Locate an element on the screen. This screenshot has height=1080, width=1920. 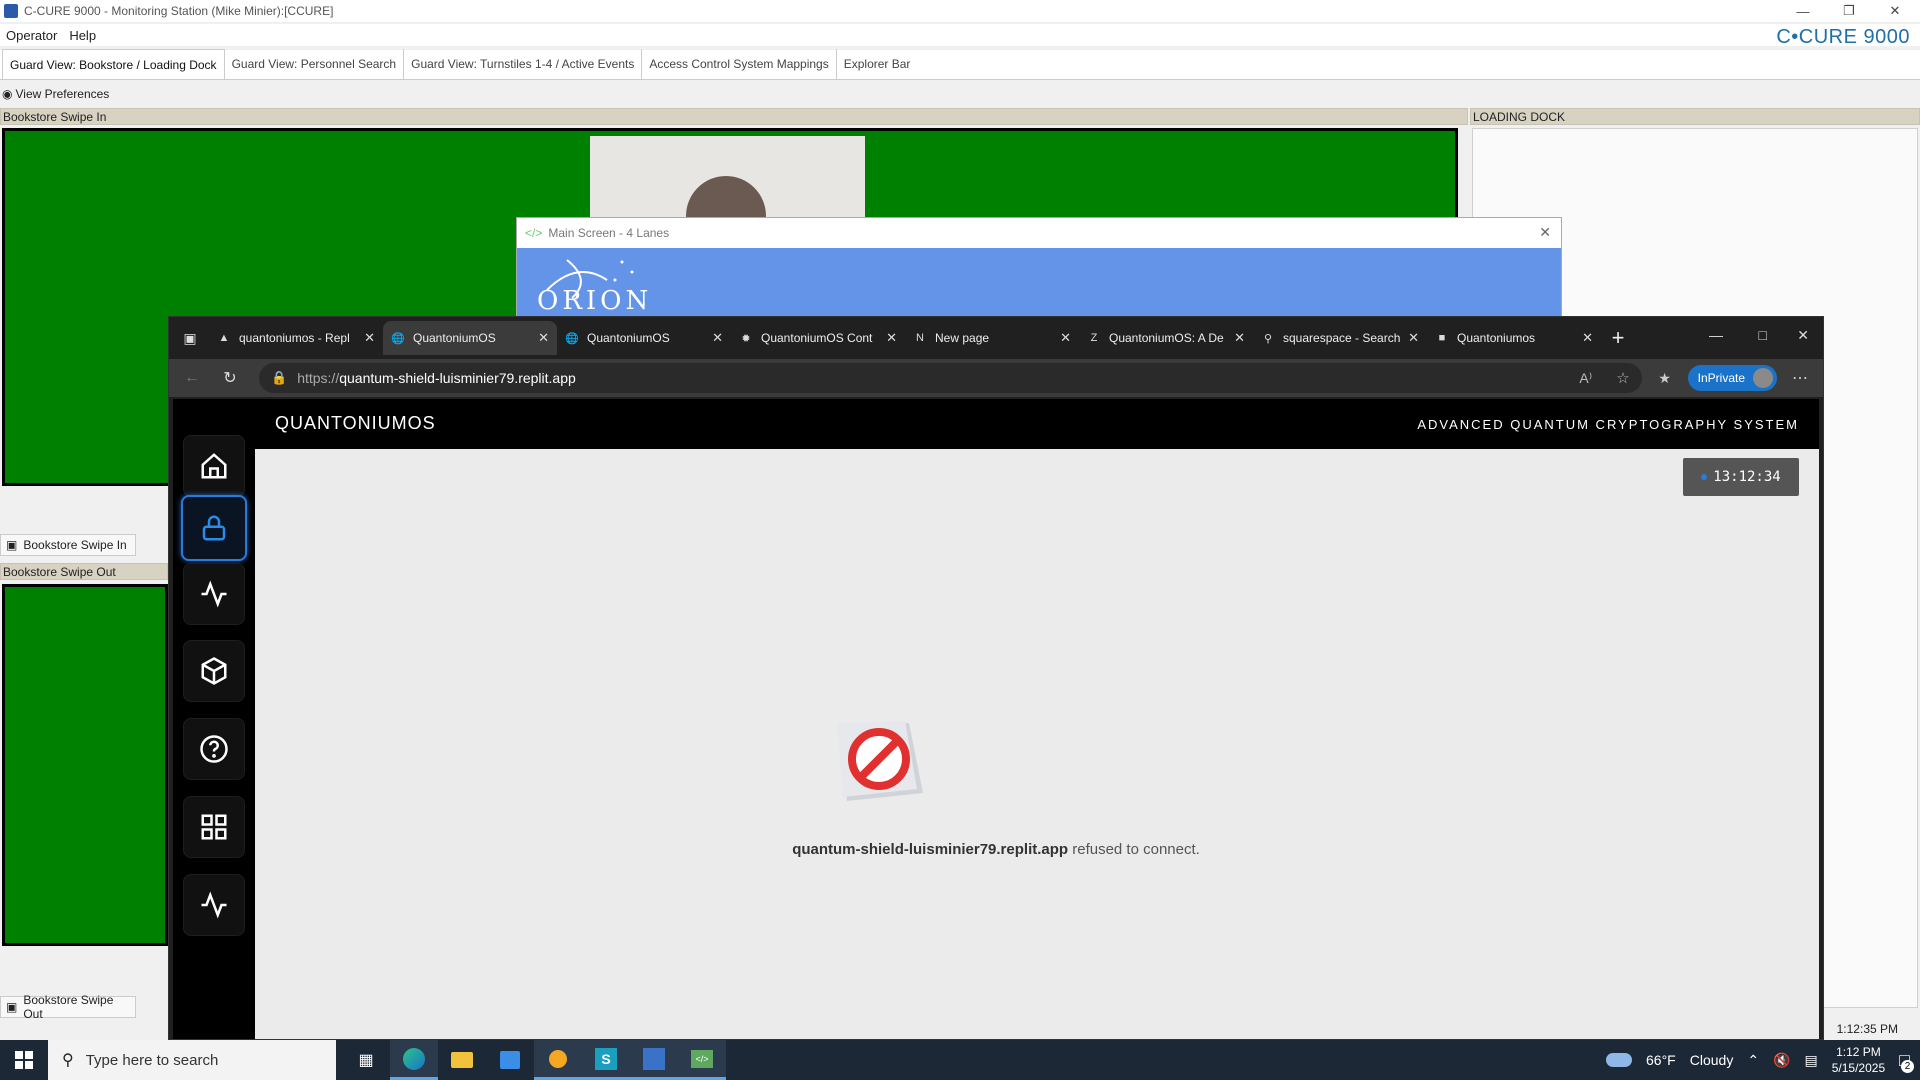
taskbar-store is located at coordinates (510, 1060).